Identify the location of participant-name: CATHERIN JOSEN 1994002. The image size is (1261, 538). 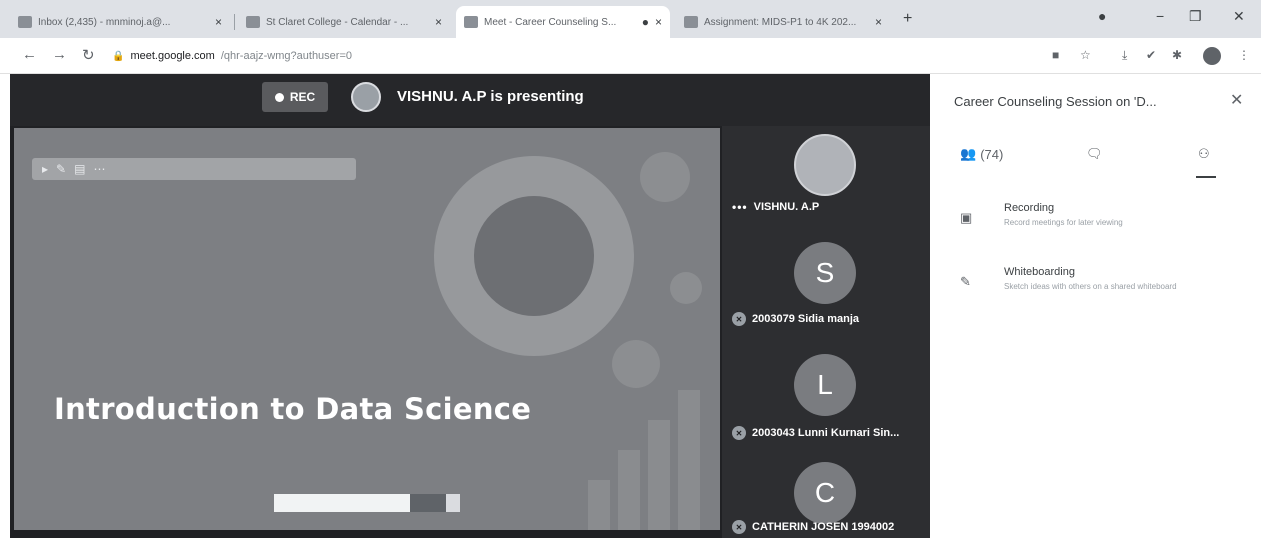
(823, 527).